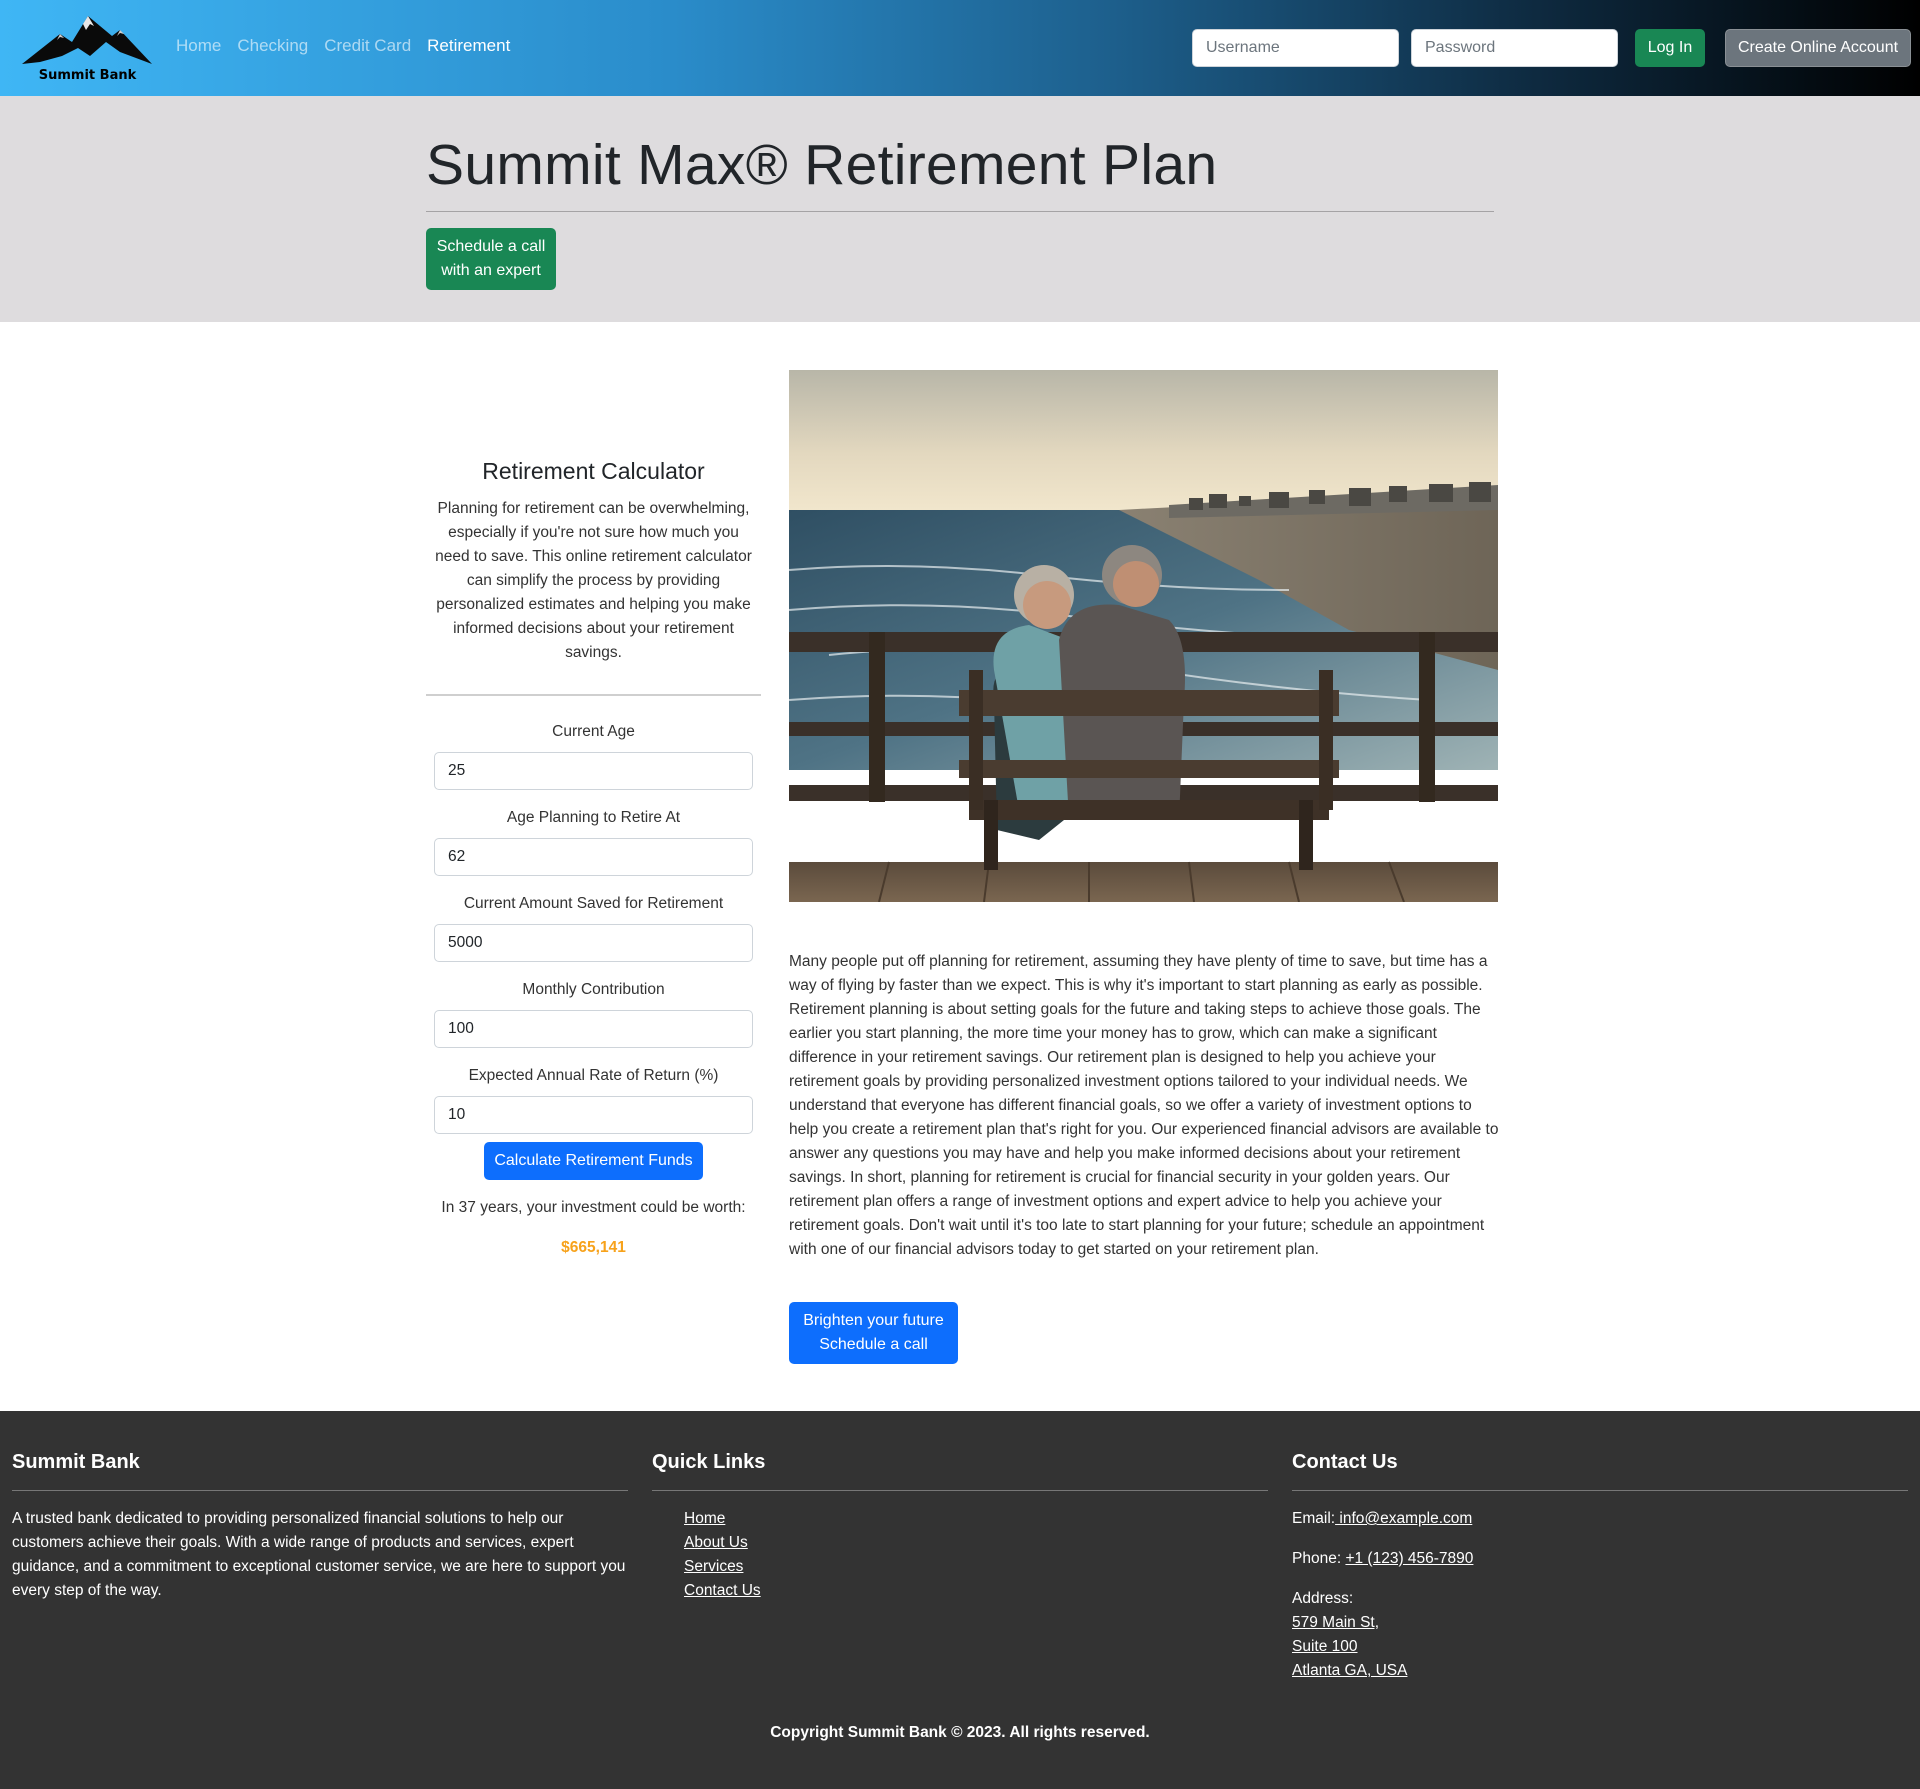 The width and height of the screenshot is (1920, 1789). What do you see at coordinates (1600, 1559) in the screenshot?
I see `footer-phone-line: Phone: +1 (123) 456-7890` at bounding box center [1600, 1559].